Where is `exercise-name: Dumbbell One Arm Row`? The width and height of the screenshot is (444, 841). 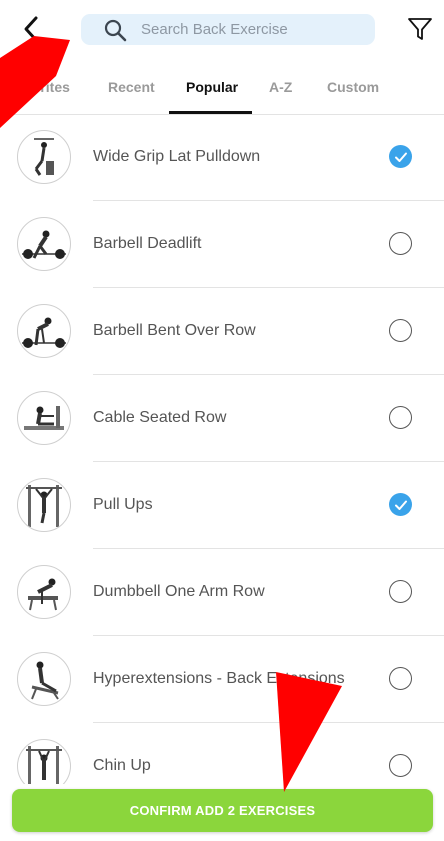 exercise-name: Dumbbell One Arm Row is located at coordinates (179, 591).